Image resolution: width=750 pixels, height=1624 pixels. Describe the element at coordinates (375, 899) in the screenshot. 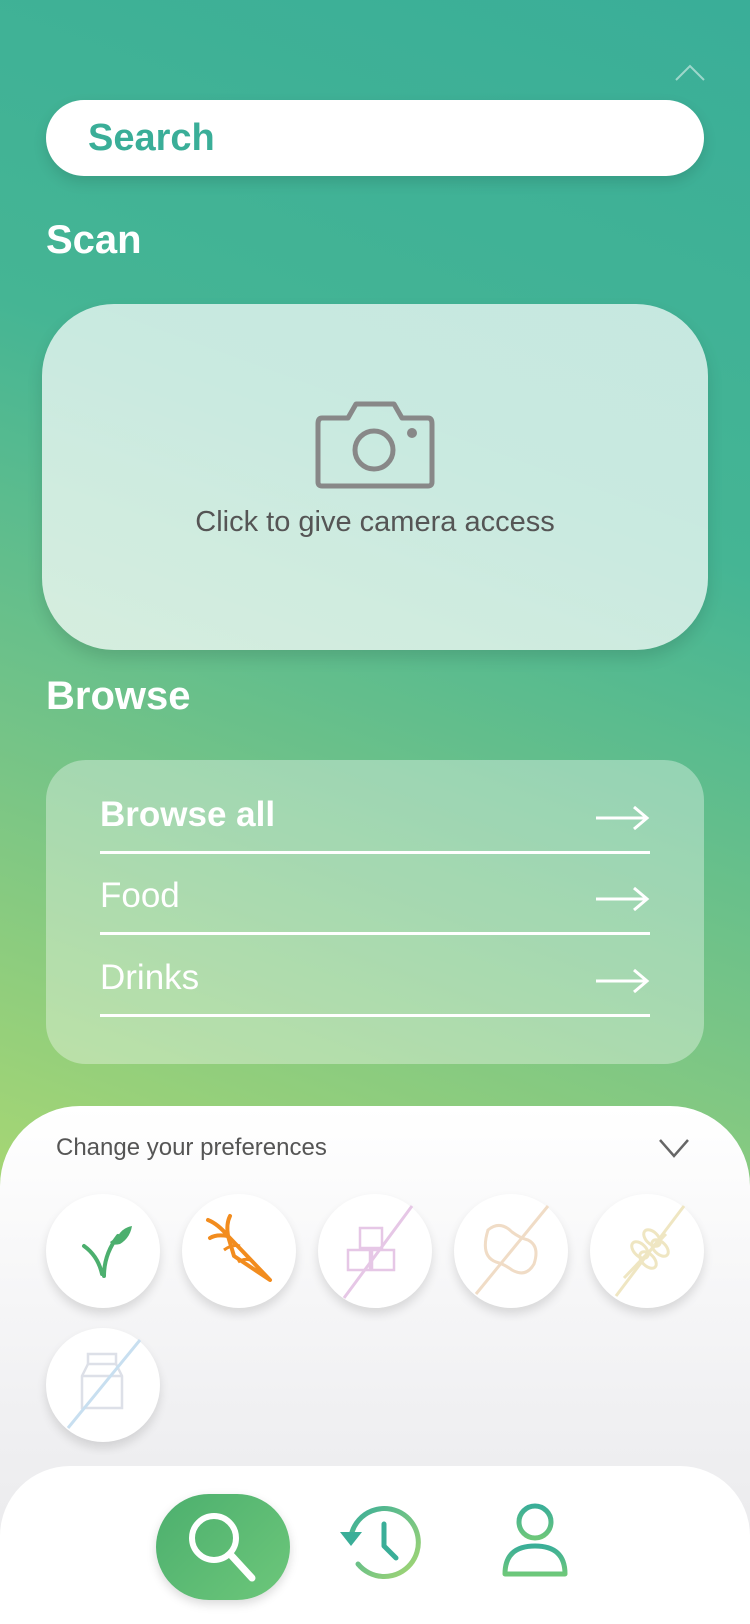

I see `browse-food-row: Food` at that location.